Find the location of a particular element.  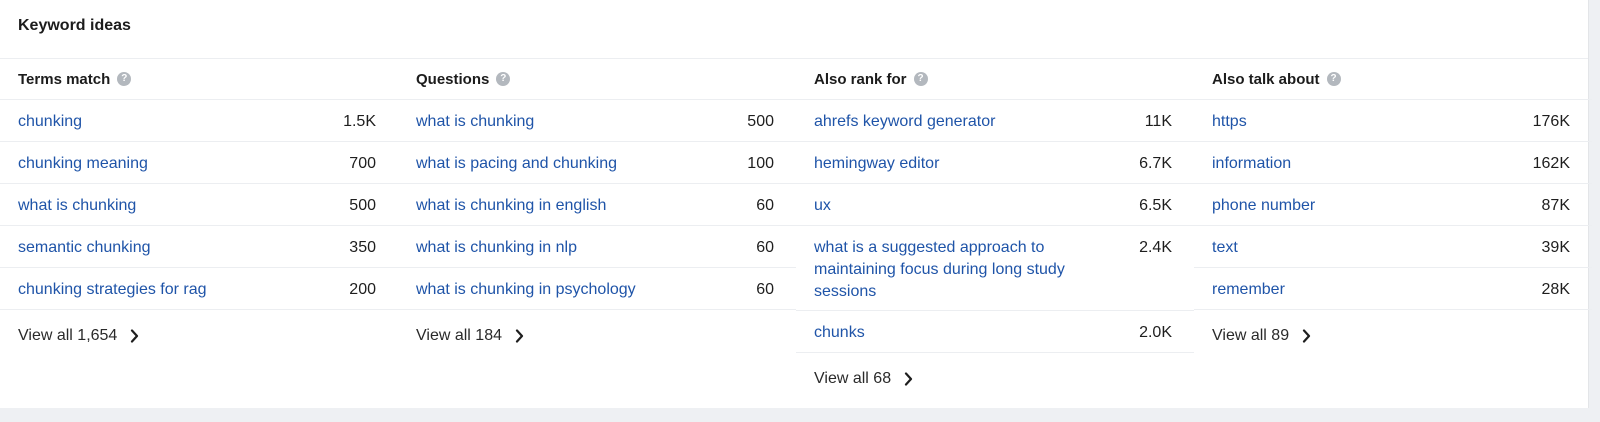

keyword-row: information 162K is located at coordinates (1393, 163).